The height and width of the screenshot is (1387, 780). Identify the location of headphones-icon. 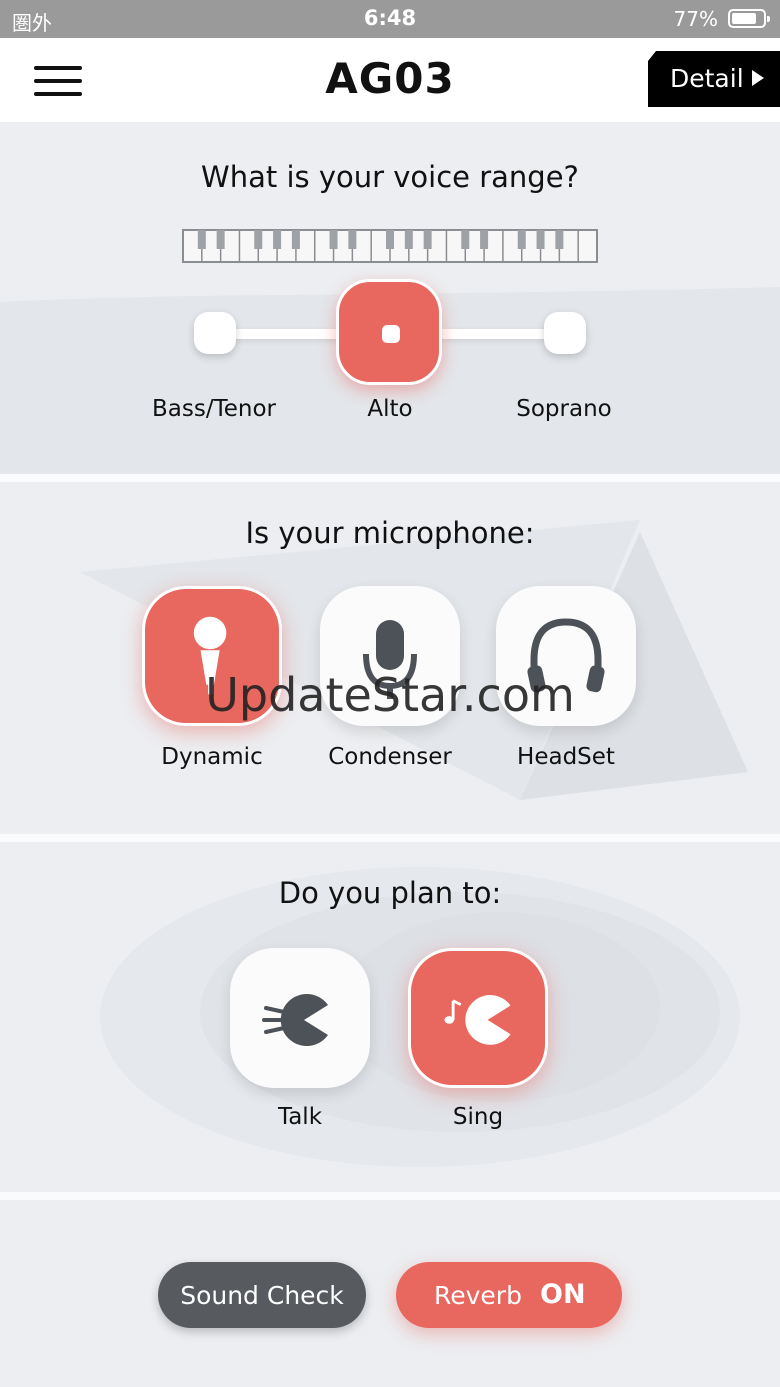
(566, 655).